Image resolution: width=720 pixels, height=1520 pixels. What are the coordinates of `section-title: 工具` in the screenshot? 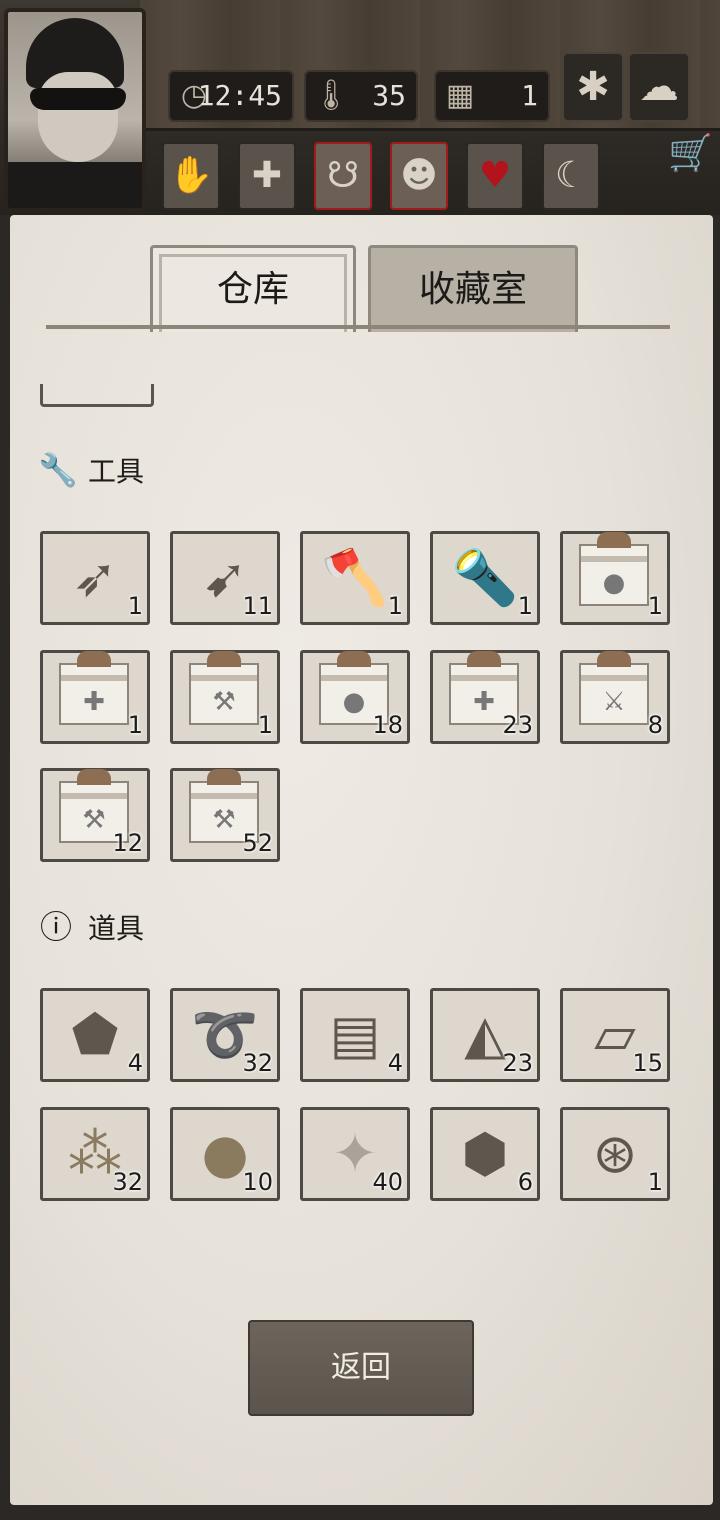 It's located at (116, 471).